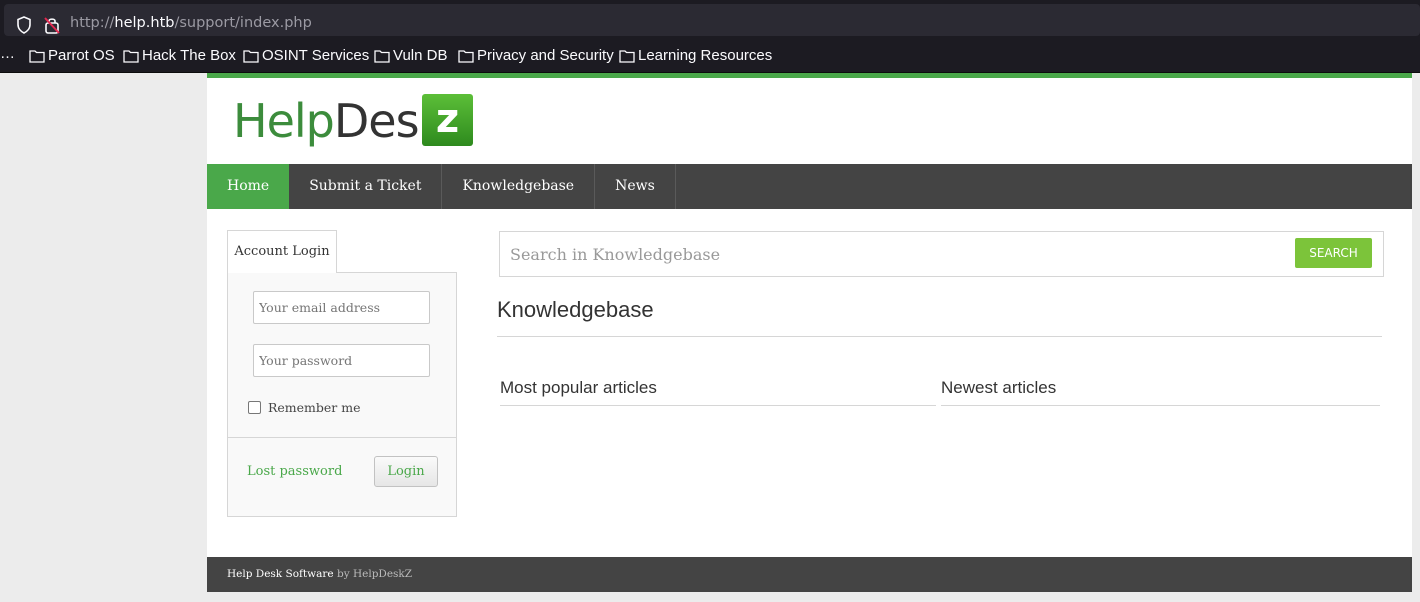 The height and width of the screenshot is (602, 1420). What do you see at coordinates (575, 309) in the screenshot?
I see `knowledgebase-heading: Knowledgebase` at bounding box center [575, 309].